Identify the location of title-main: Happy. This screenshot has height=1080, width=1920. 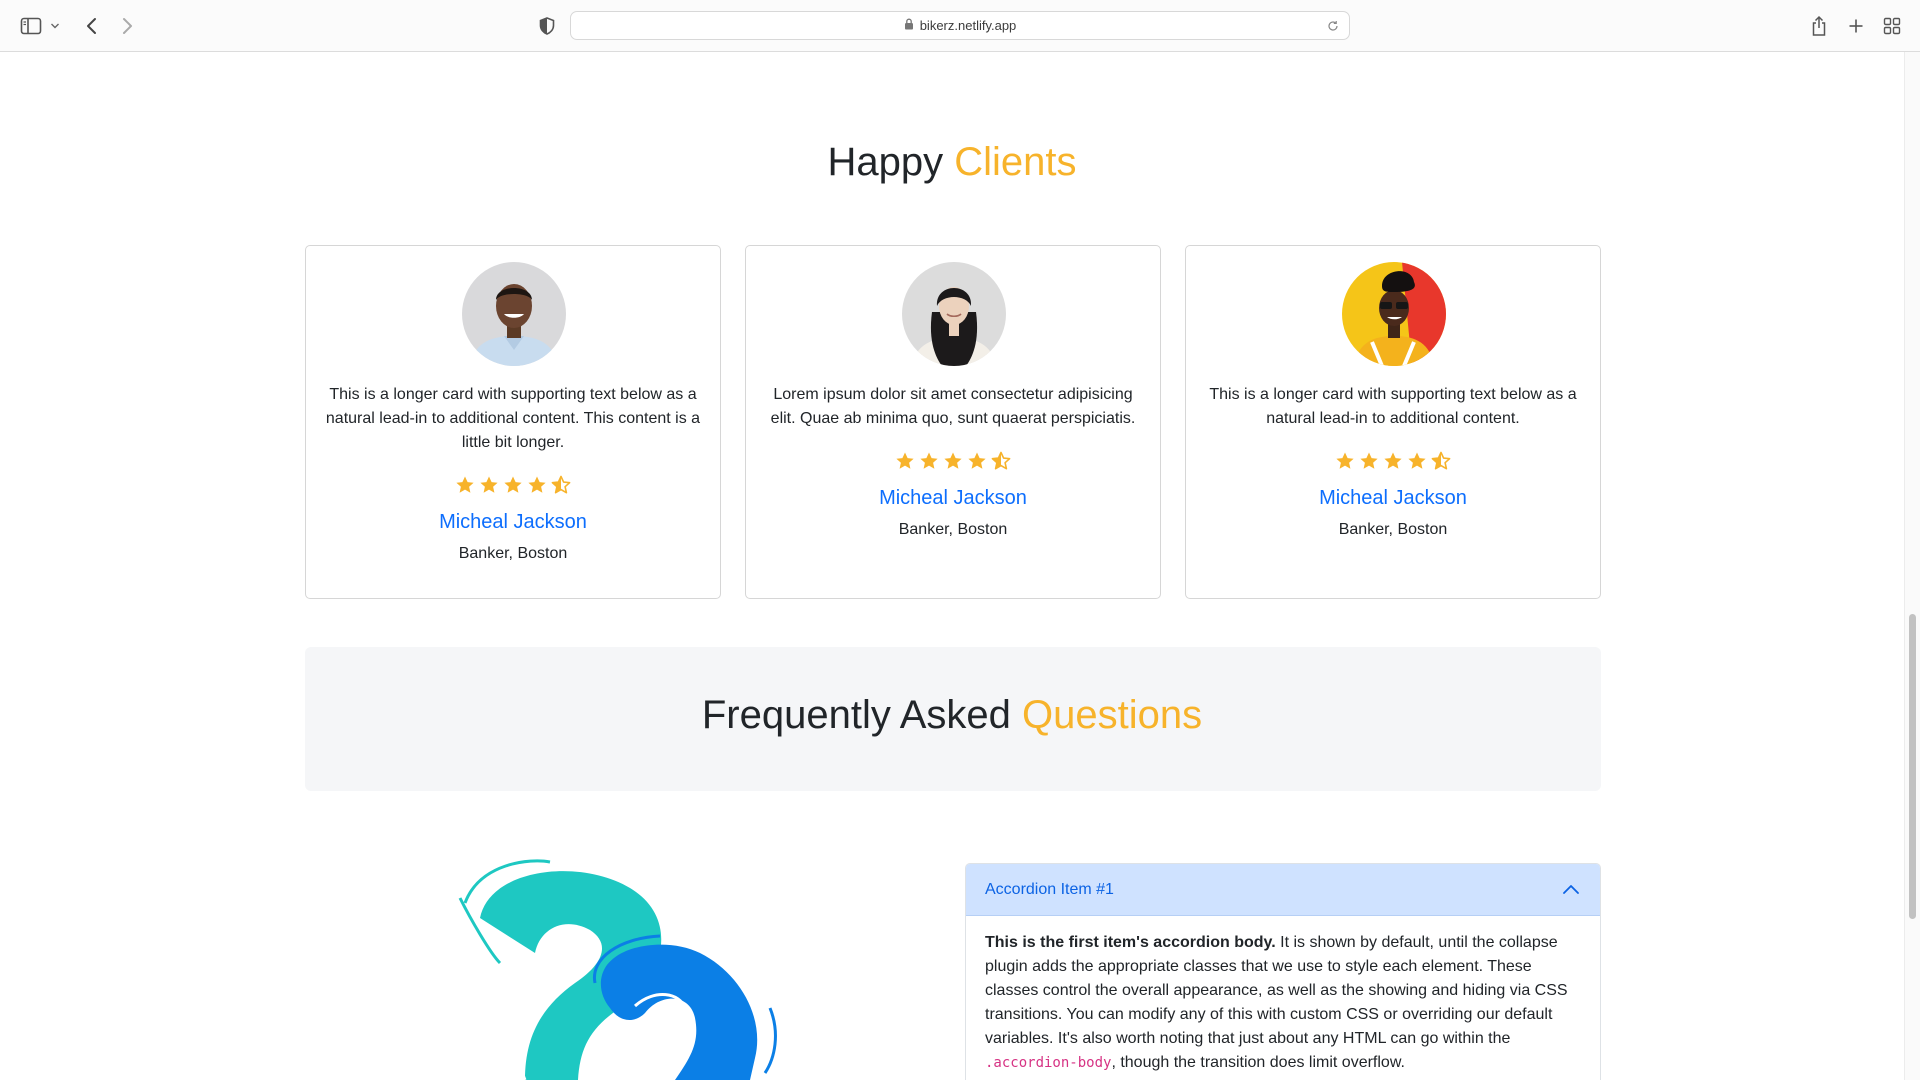
(885, 162).